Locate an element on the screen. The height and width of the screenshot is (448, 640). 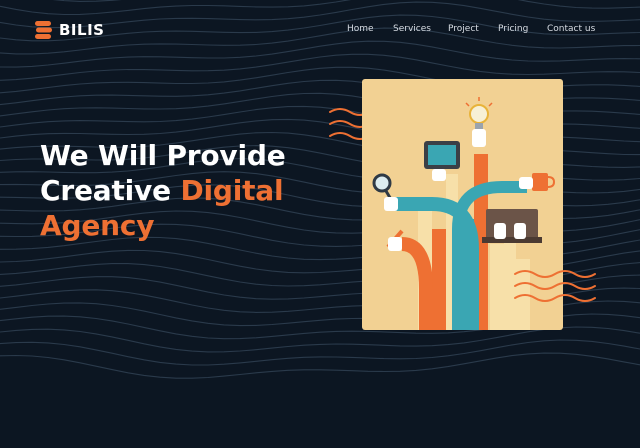
hero-line-2: Creative Digital is located at coordinates (190, 190).